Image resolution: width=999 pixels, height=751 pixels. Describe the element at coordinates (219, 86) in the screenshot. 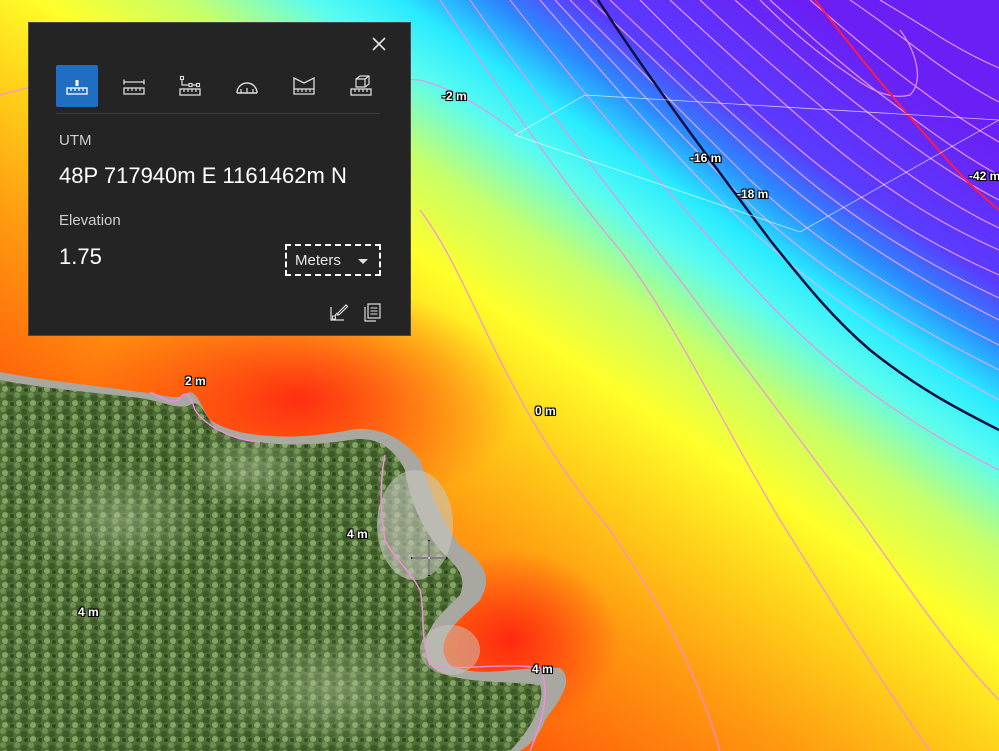

I see `measurement-toolbar` at that location.